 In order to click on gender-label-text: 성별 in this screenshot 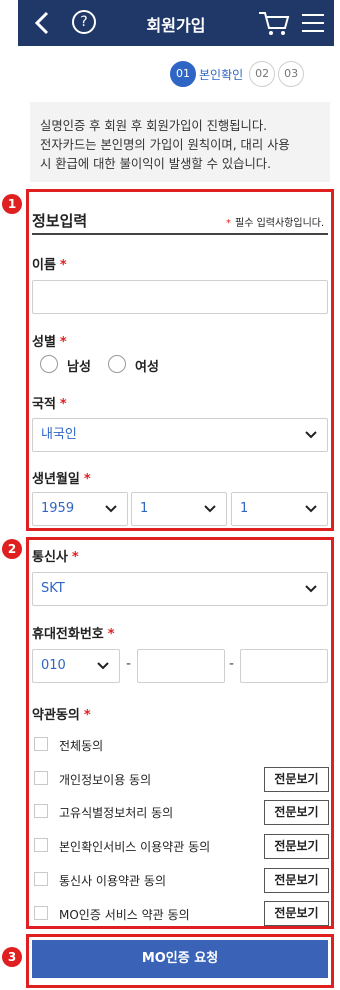, I will do `click(44, 342)`.